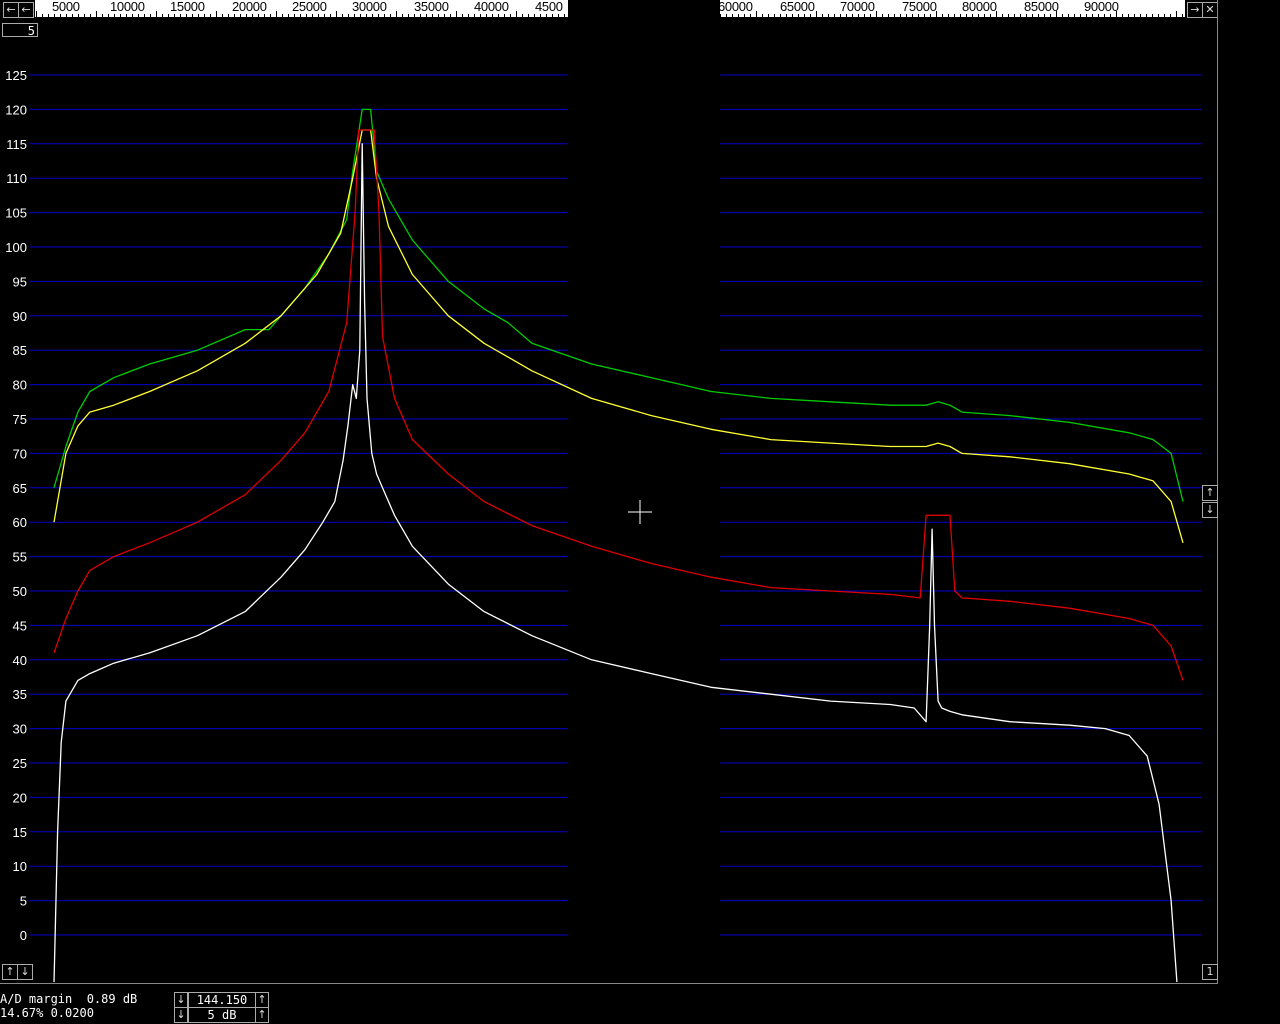 The height and width of the screenshot is (1024, 1280). I want to click on scroll-right-button: →, so click(1195, 10).